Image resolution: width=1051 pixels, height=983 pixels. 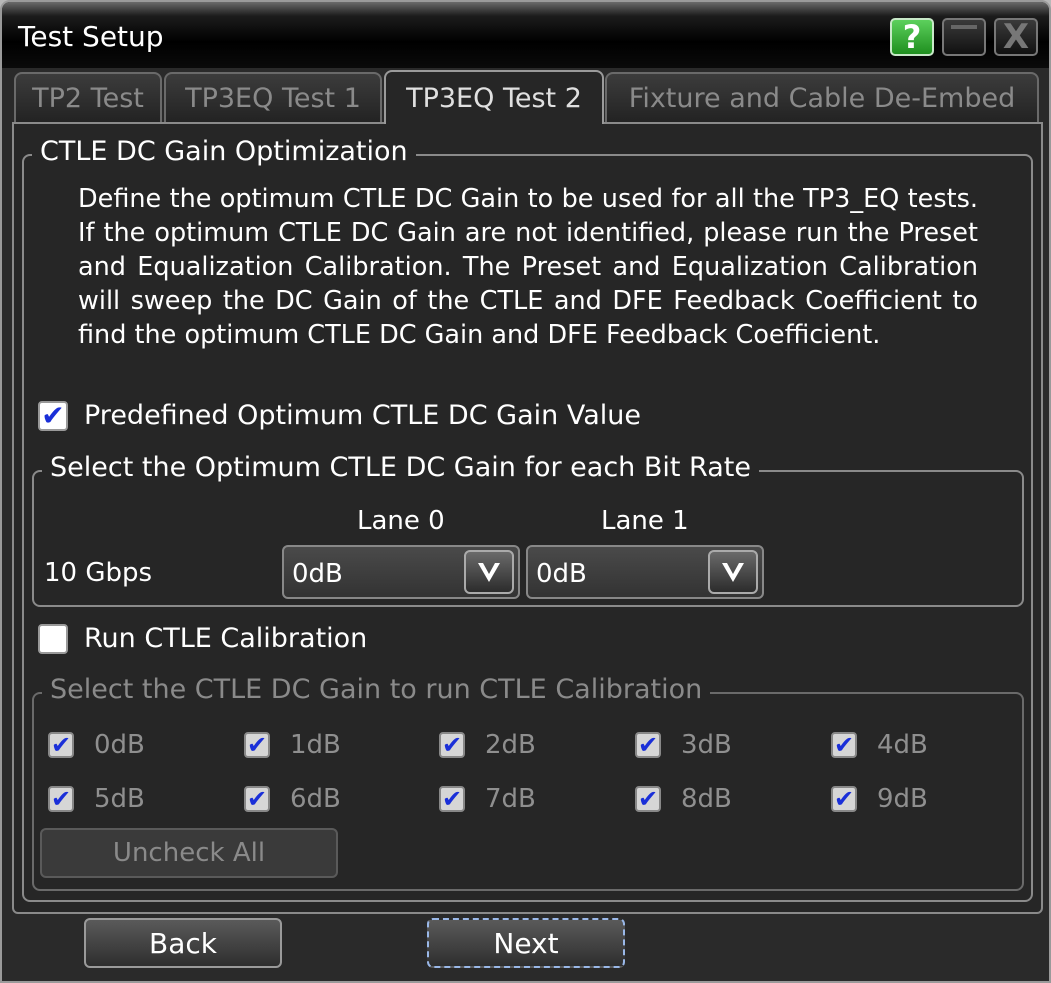 I want to click on minimize-icon, so click(x=964, y=27).